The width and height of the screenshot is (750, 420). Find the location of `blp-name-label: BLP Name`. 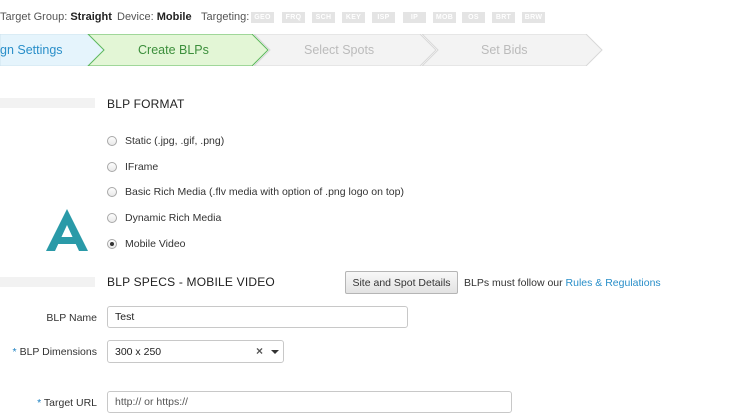

blp-name-label: BLP Name is located at coordinates (71, 318).